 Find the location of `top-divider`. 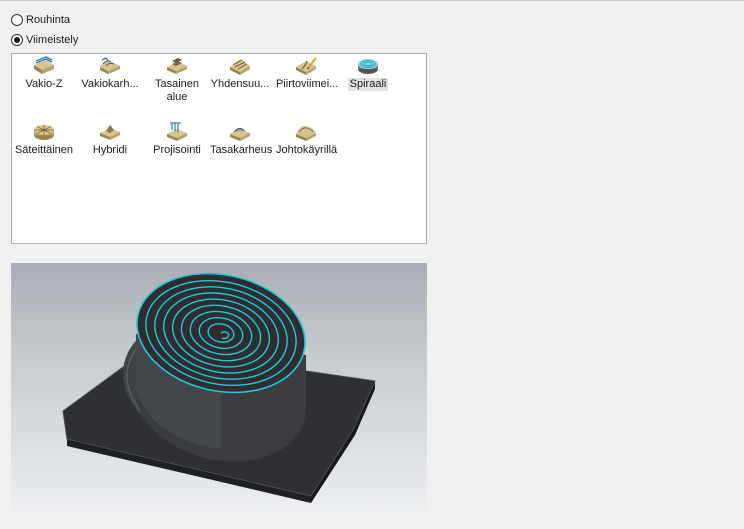

top-divider is located at coordinates (372, 0).